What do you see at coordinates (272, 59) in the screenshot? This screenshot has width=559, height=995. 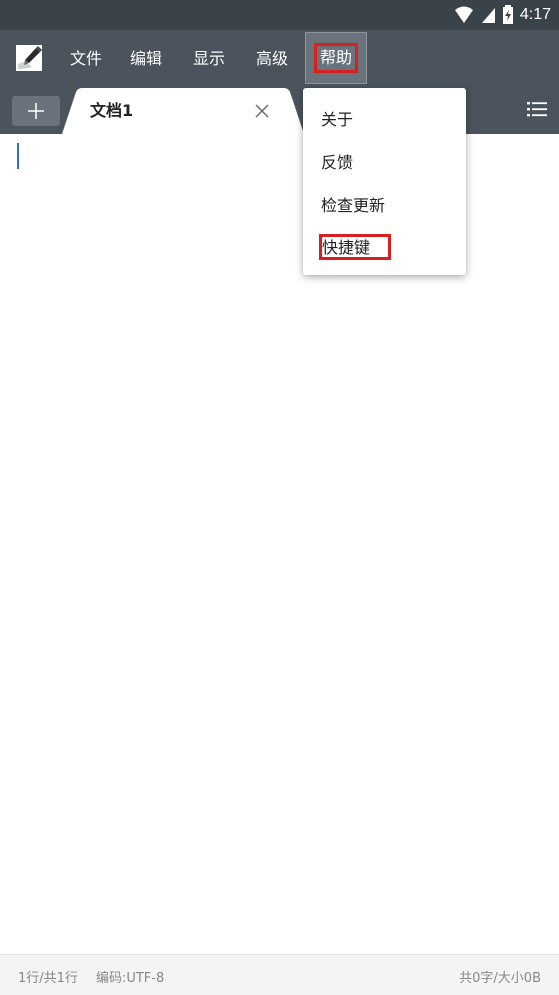 I see `menu-advanced: 高级` at bounding box center [272, 59].